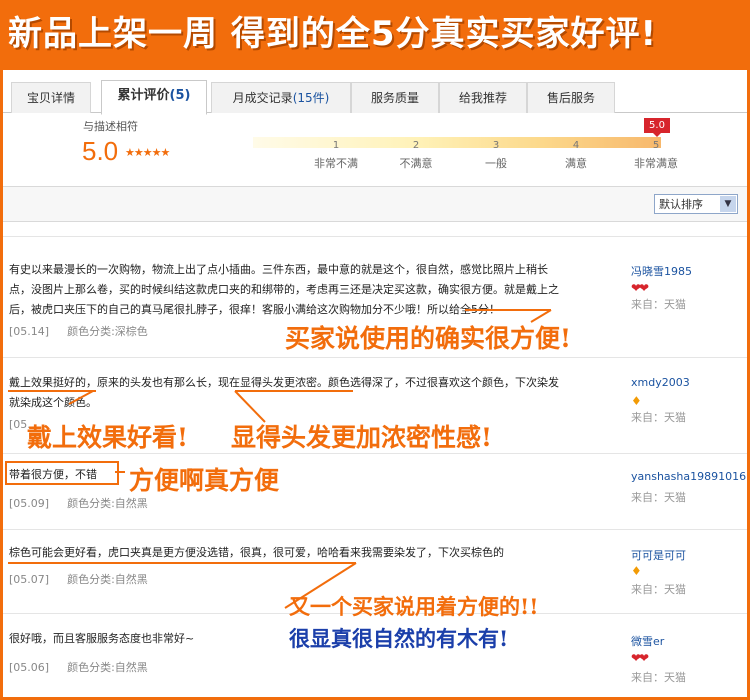  Describe the element at coordinates (399, 638) in the screenshot. I see `overlay-annotation: 很显真很自然的有木有!` at that location.